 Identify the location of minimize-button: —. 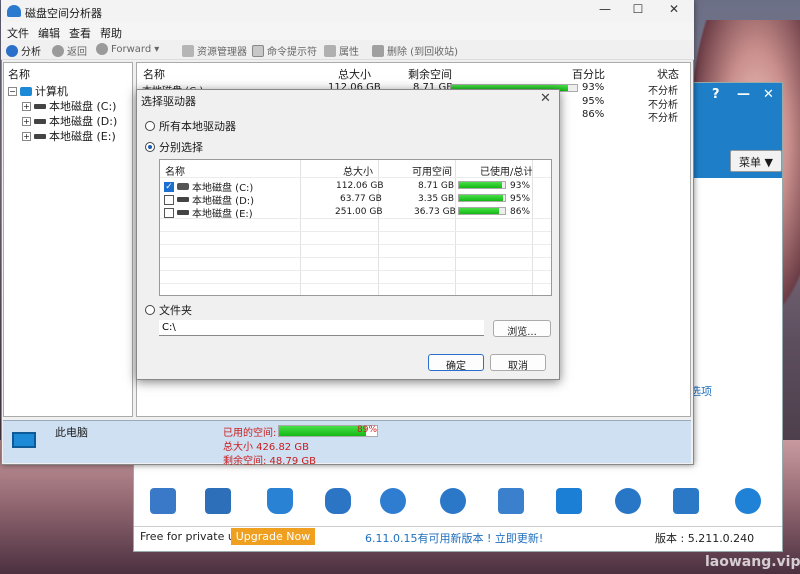
(605, 11).